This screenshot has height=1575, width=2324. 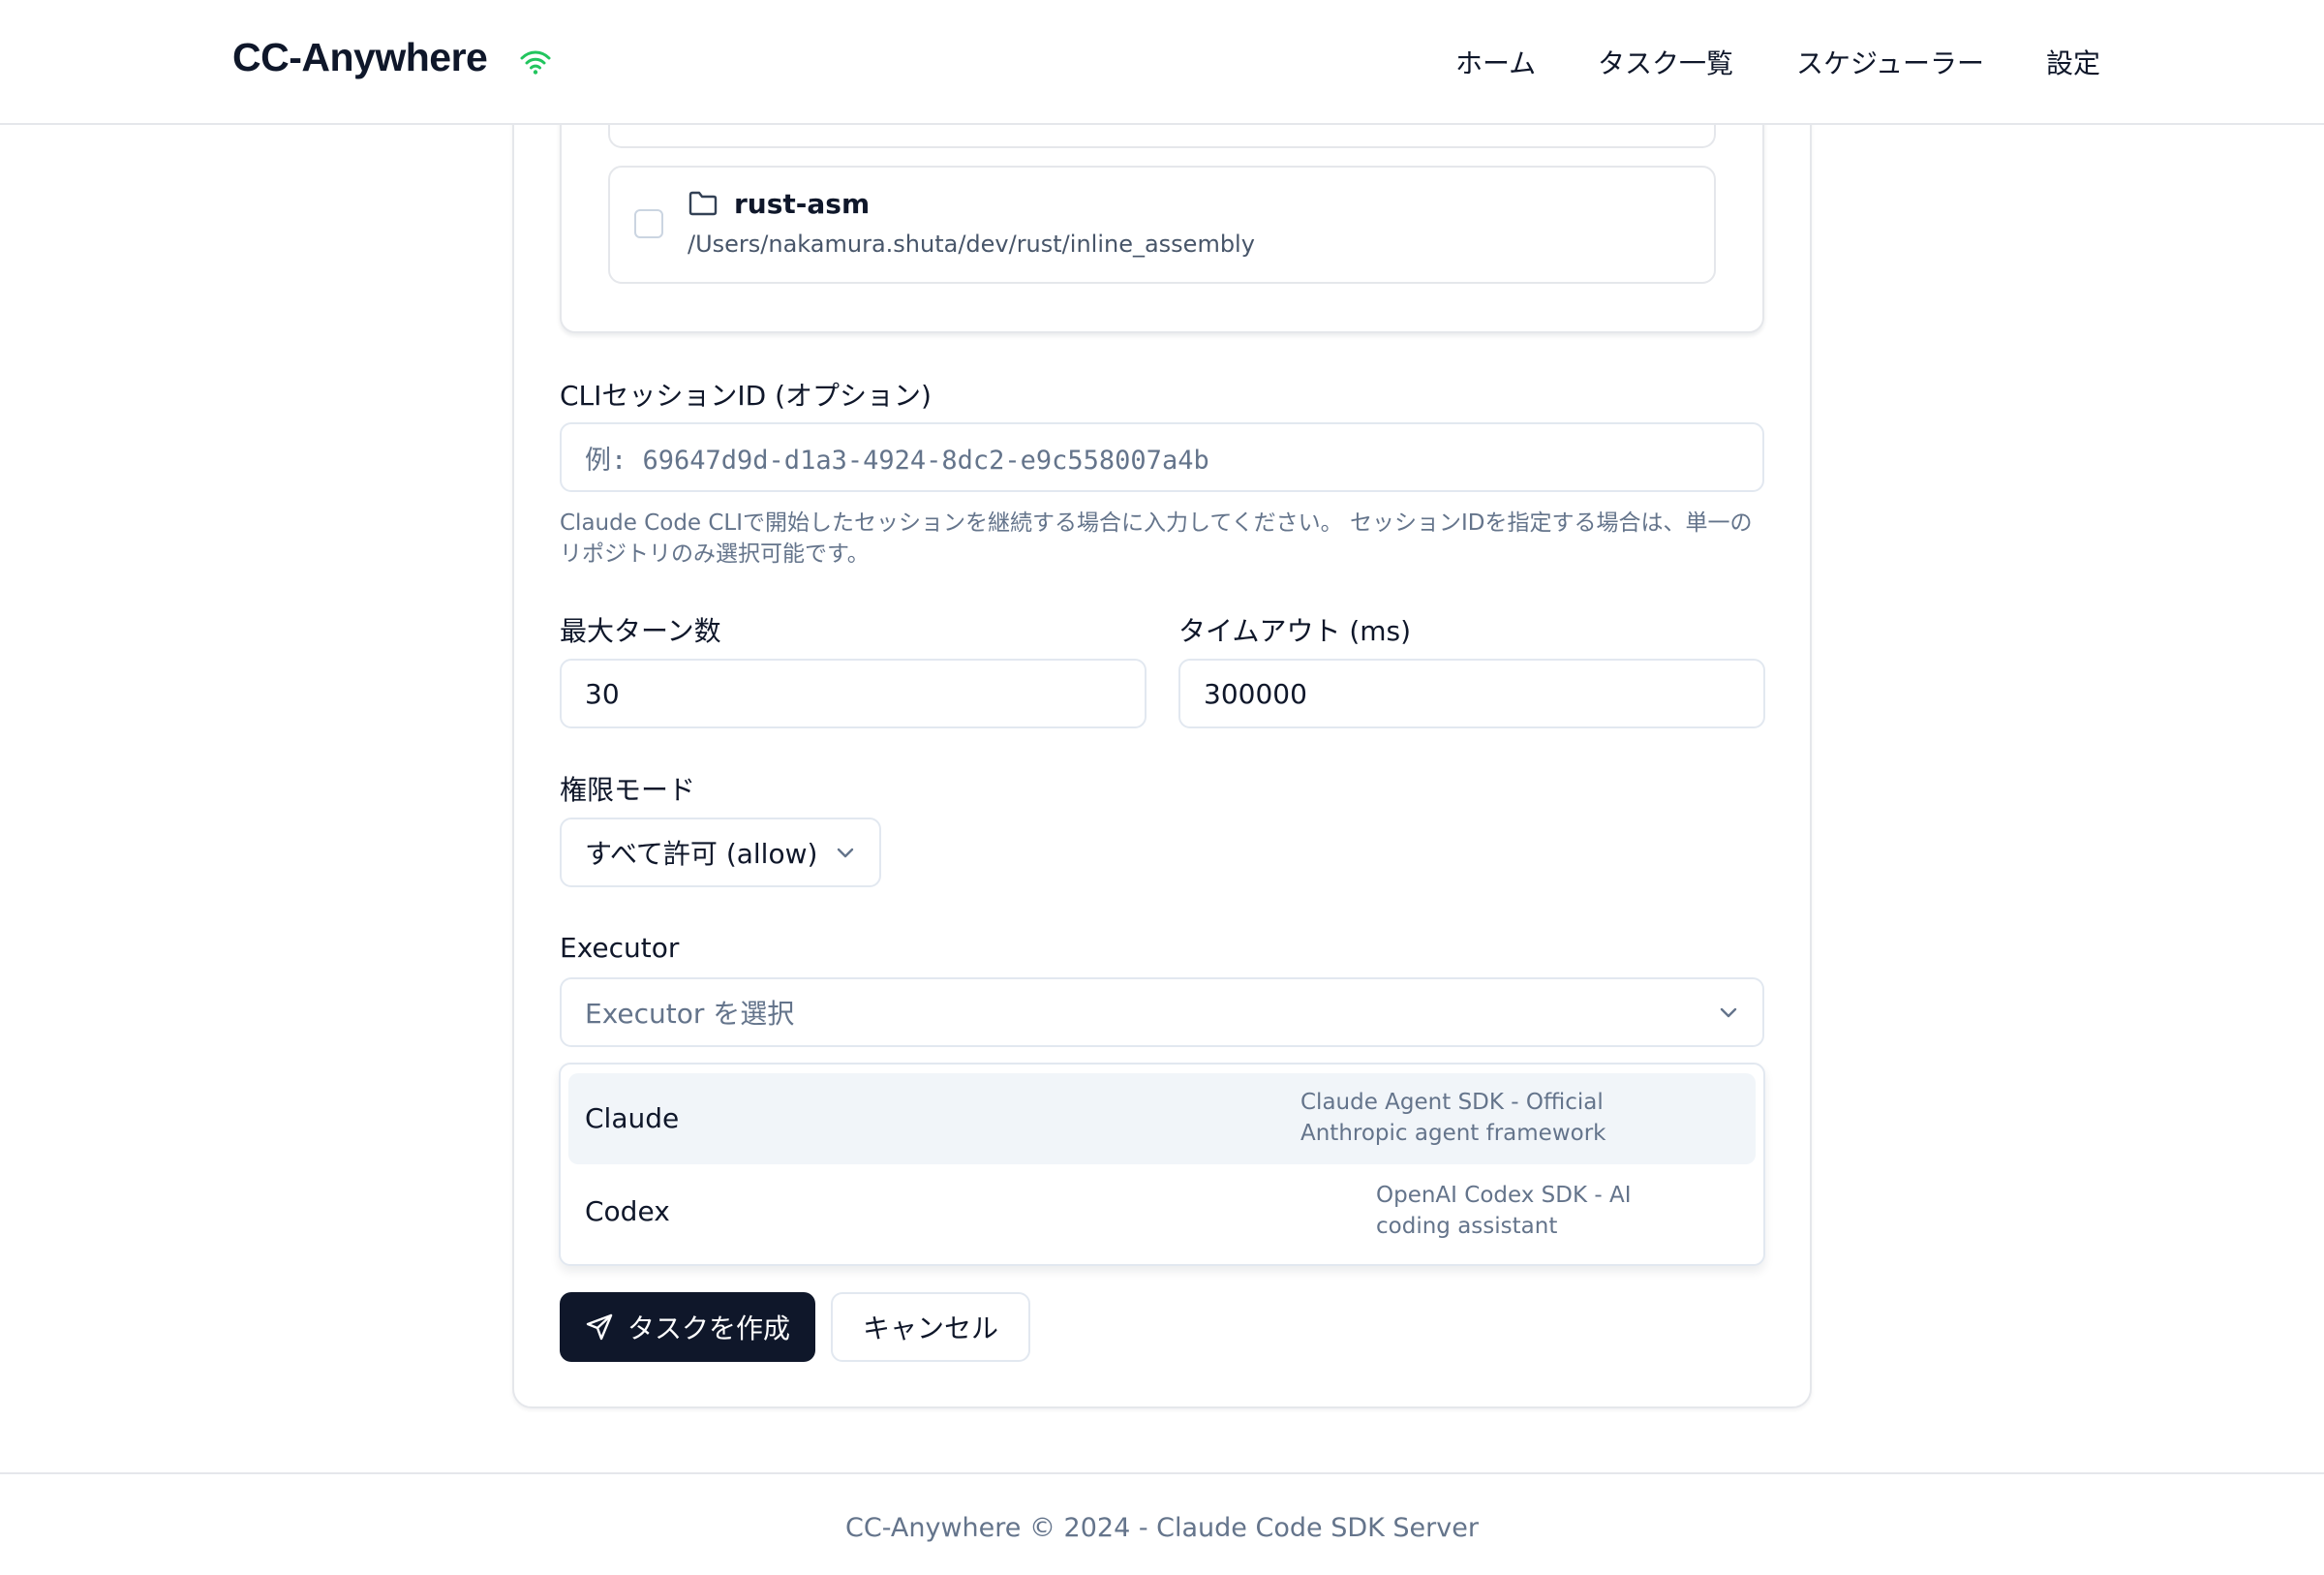 I want to click on max-turns-input: 30, so click(x=854, y=693).